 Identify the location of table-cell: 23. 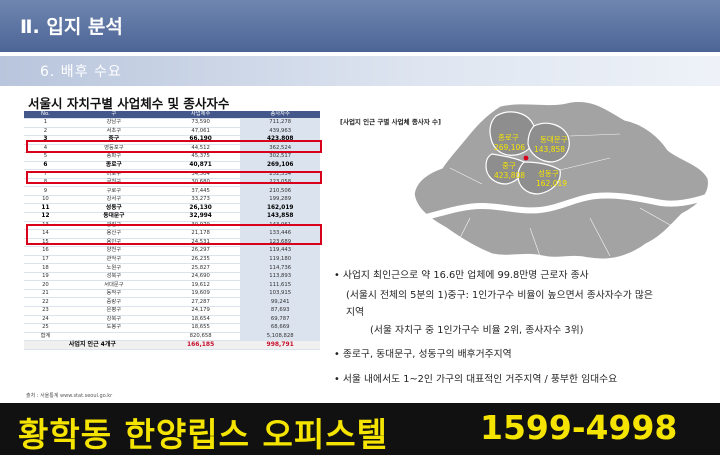
(45, 311).